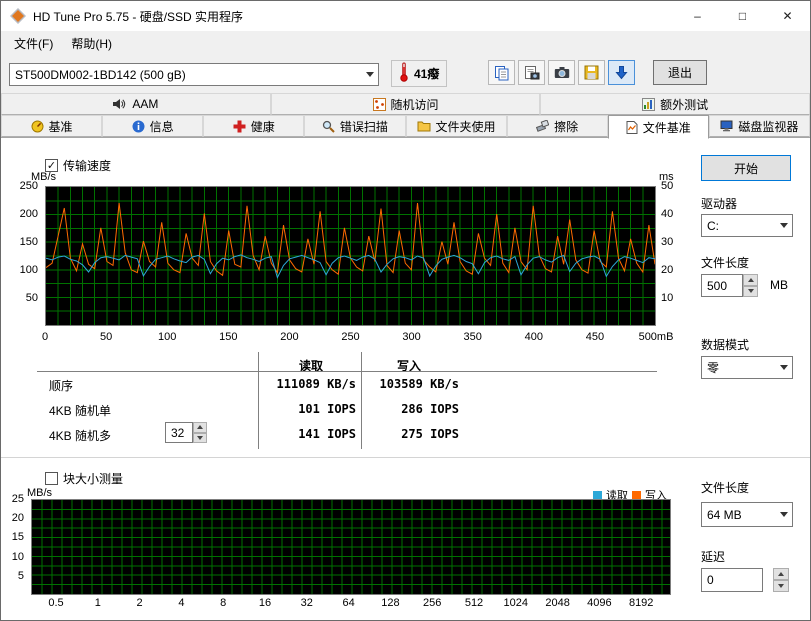 The width and height of the screenshot is (811, 621). What do you see at coordinates (666, 127) in the screenshot?
I see `tab-label: 文件基准` at bounding box center [666, 127].